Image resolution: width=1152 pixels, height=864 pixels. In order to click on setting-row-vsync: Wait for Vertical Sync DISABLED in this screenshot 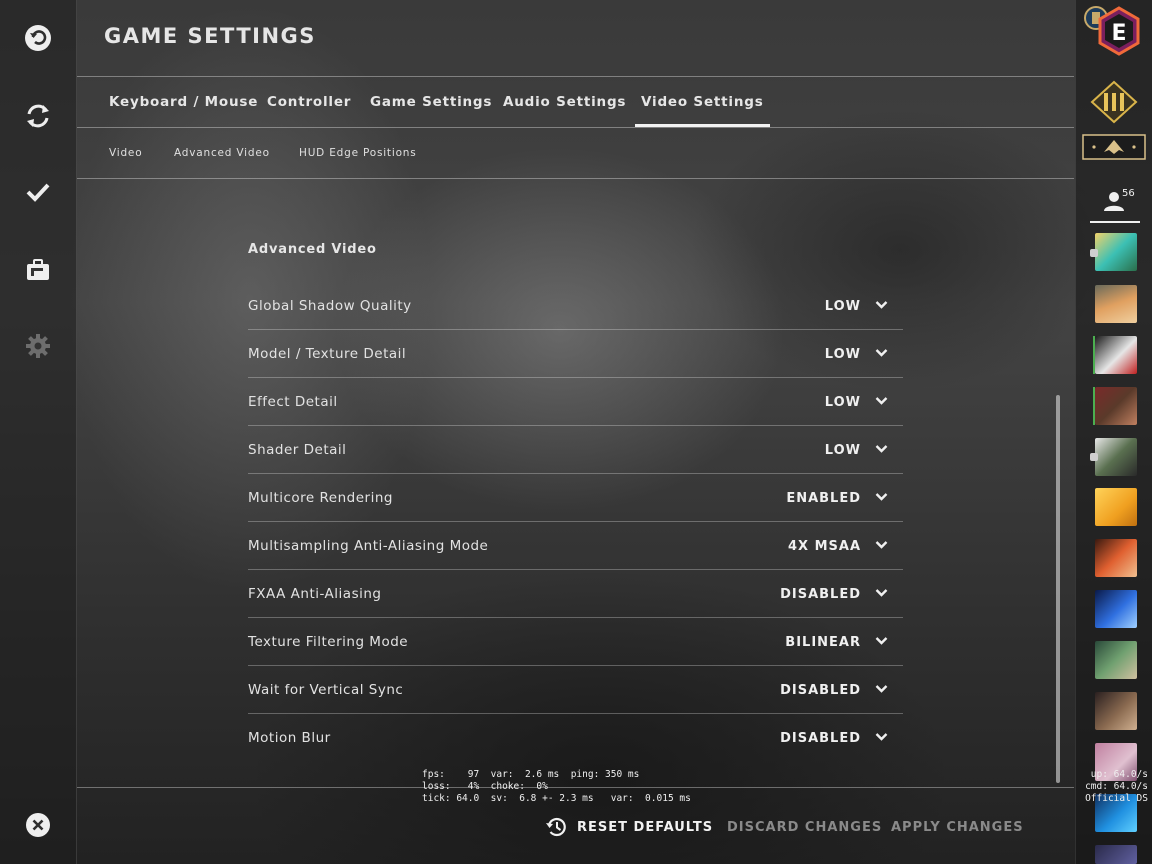, I will do `click(575, 690)`.